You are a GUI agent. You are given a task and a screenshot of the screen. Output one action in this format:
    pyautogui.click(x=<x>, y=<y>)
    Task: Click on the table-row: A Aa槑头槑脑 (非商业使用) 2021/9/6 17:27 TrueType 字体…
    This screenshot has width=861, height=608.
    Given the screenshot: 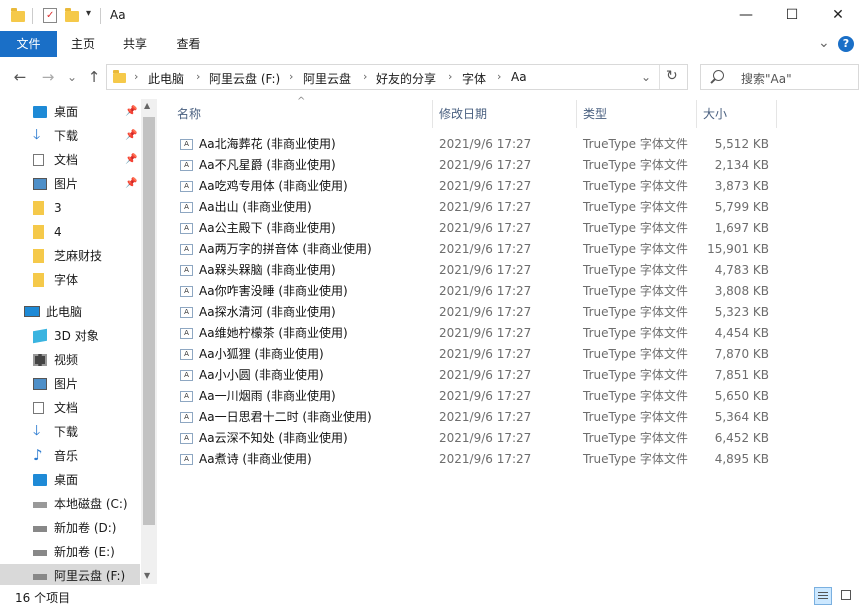 What is the action you would take?
    pyautogui.click(x=510, y=270)
    